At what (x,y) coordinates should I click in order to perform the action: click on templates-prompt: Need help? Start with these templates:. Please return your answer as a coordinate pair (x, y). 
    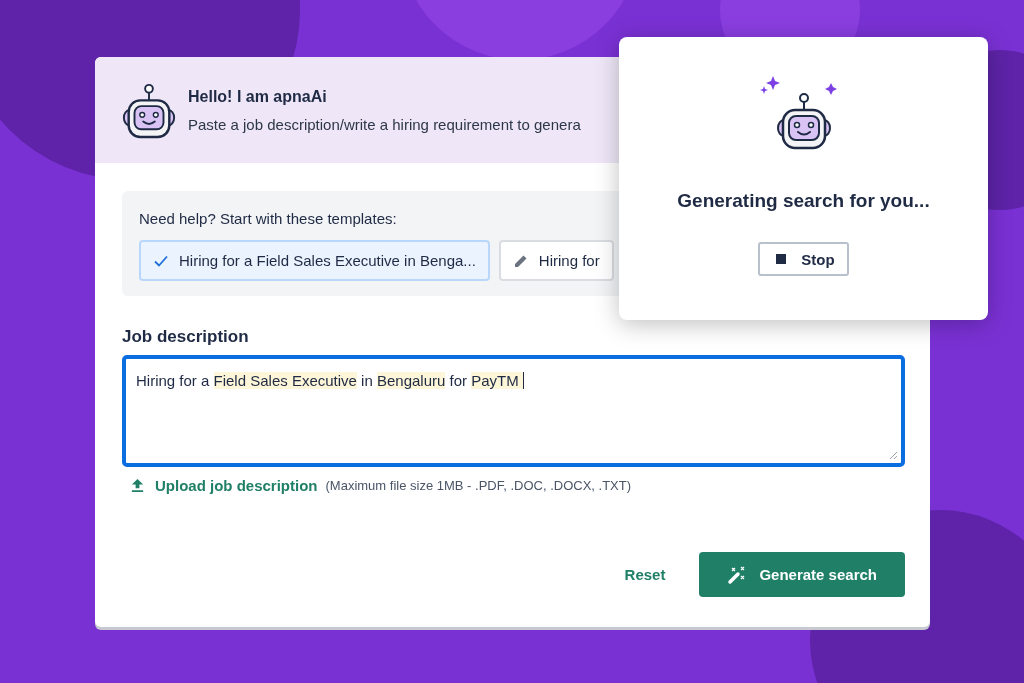
    Looking at the image, I should click on (268, 218).